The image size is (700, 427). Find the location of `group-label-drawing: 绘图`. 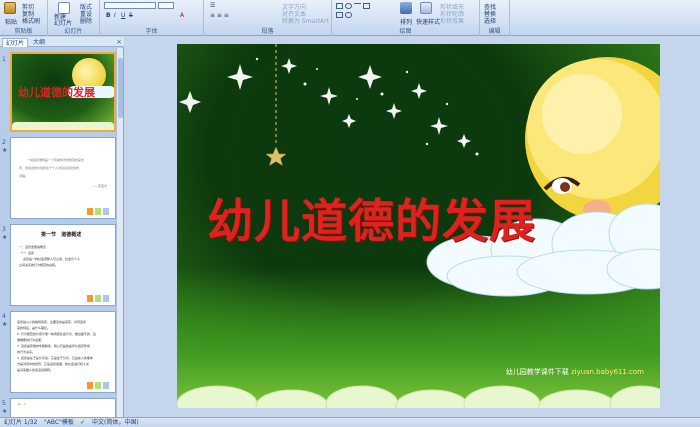

group-label-drawing: 绘图 is located at coordinates (405, 31).